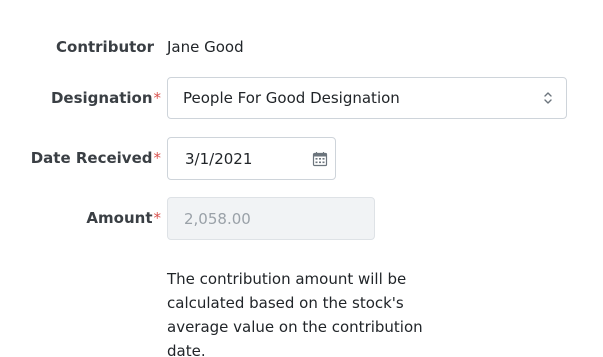 Image resolution: width=603 pixels, height=357 pixels. Describe the element at coordinates (291, 98) in the screenshot. I see `designation-selected-value: People For Good Designation` at that location.